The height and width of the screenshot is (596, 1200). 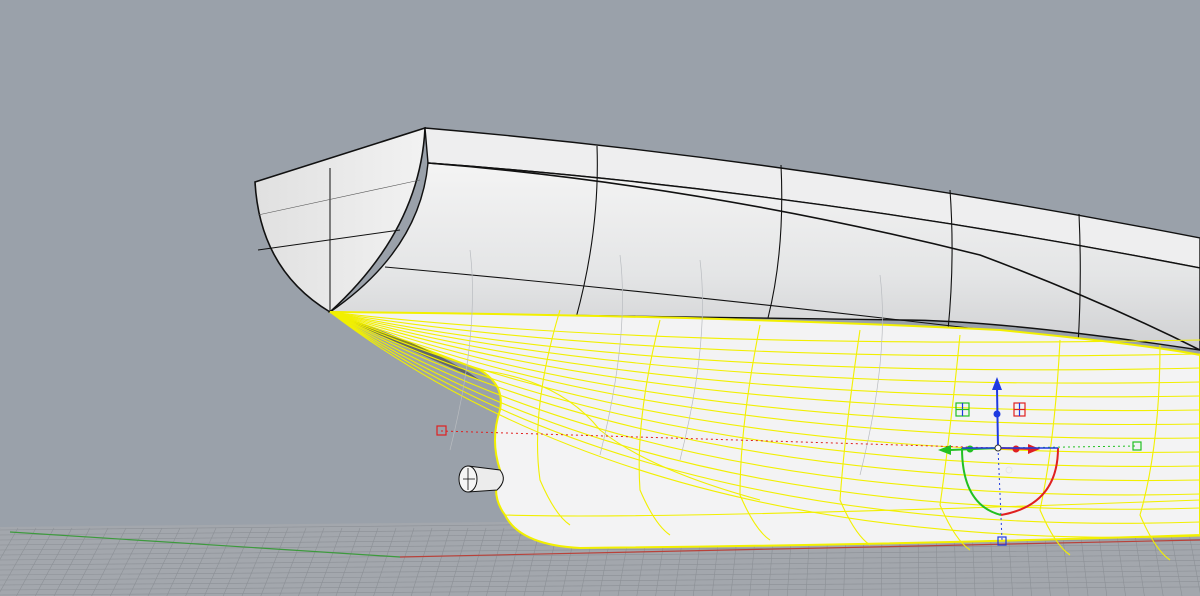 What do you see at coordinates (481, 479) in the screenshot?
I see `bow-thruster` at bounding box center [481, 479].